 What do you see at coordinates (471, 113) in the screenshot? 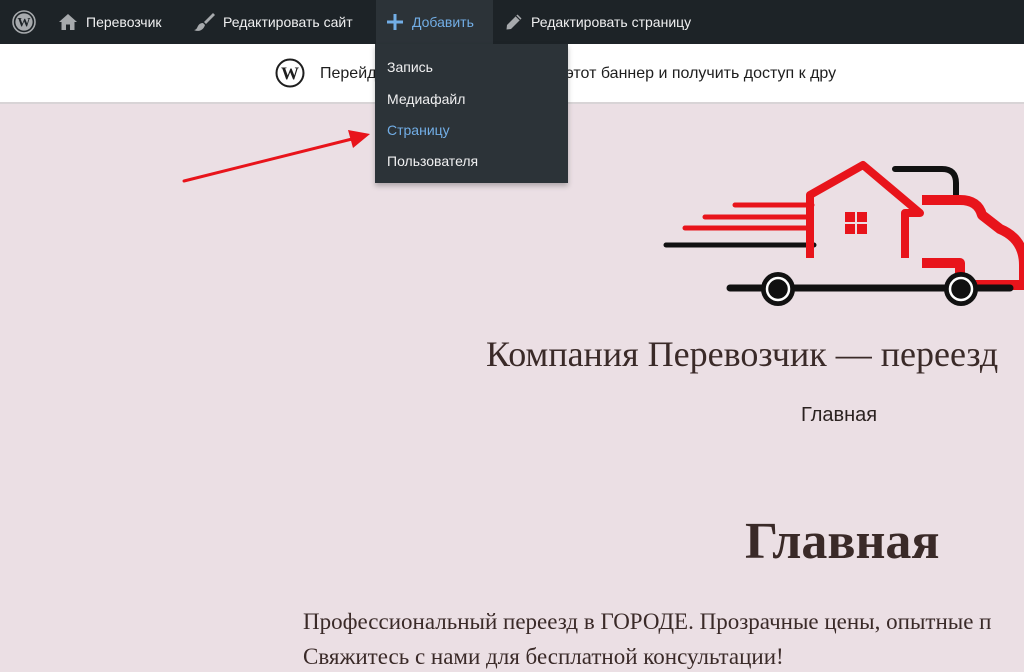
I see `add-new-submenu: Запись Медиафайл Страницу Пользователя` at bounding box center [471, 113].